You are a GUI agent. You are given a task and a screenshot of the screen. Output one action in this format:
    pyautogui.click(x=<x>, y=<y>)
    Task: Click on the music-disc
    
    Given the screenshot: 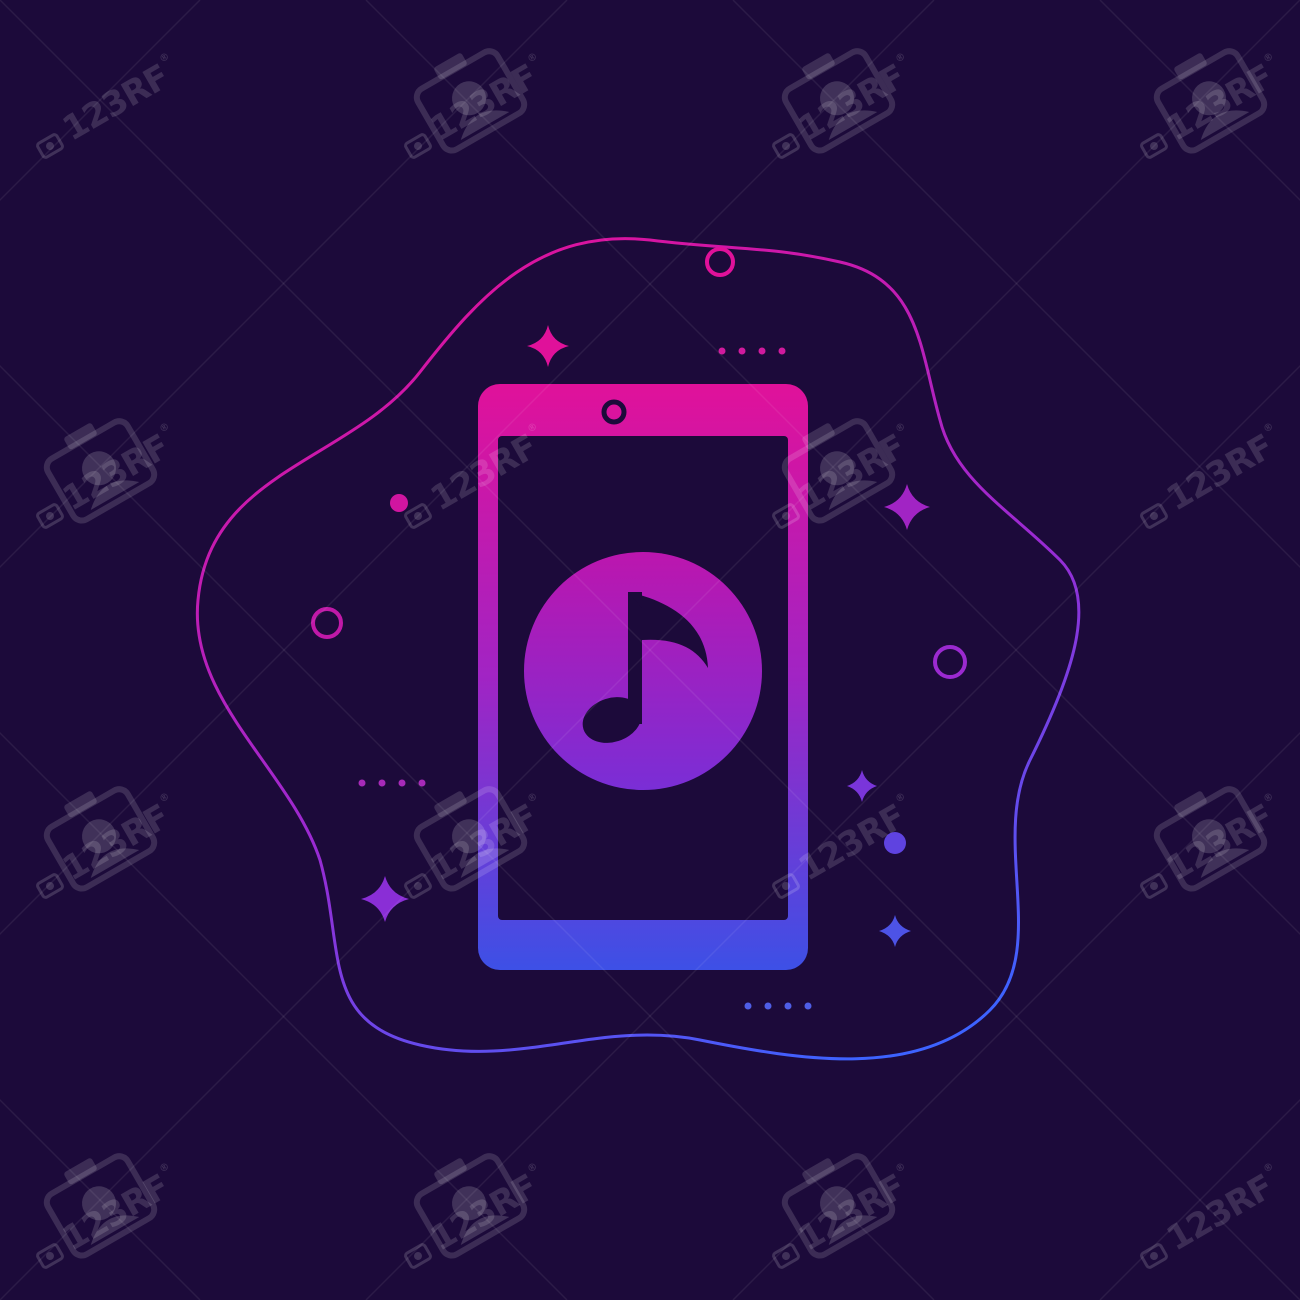 What is the action you would take?
    pyautogui.click(x=643, y=671)
    